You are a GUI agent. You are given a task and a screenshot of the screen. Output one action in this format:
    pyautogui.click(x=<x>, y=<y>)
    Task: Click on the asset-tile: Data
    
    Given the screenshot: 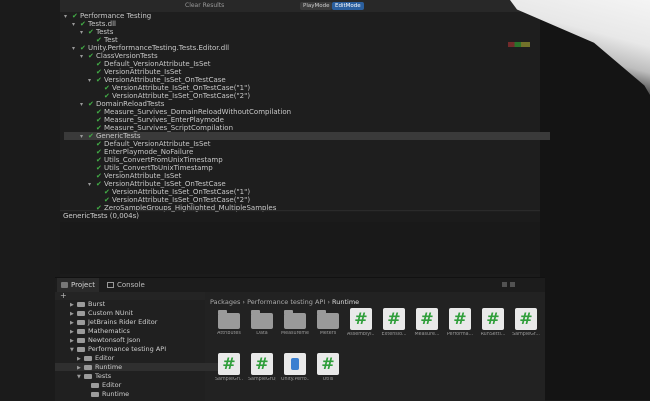 What is the action you would take?
    pyautogui.click(x=262, y=322)
    